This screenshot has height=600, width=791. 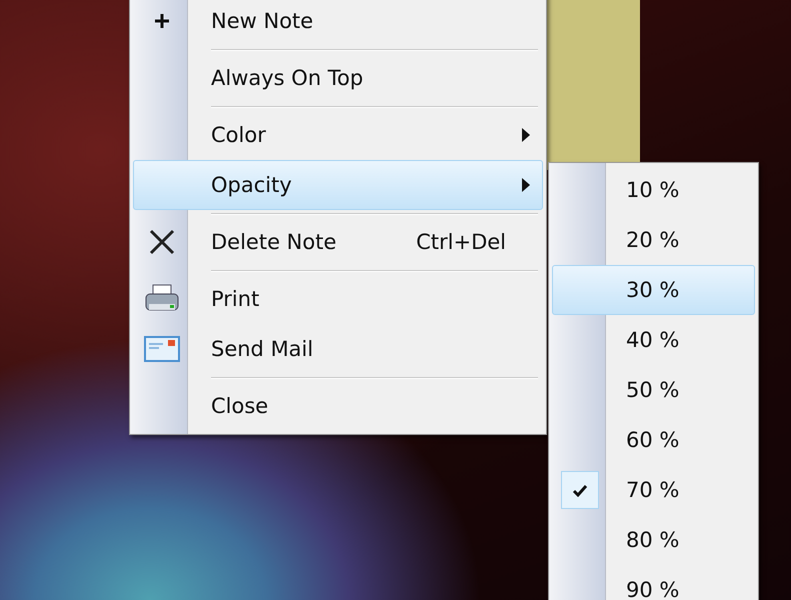 I want to click on close-icon, so click(x=162, y=242).